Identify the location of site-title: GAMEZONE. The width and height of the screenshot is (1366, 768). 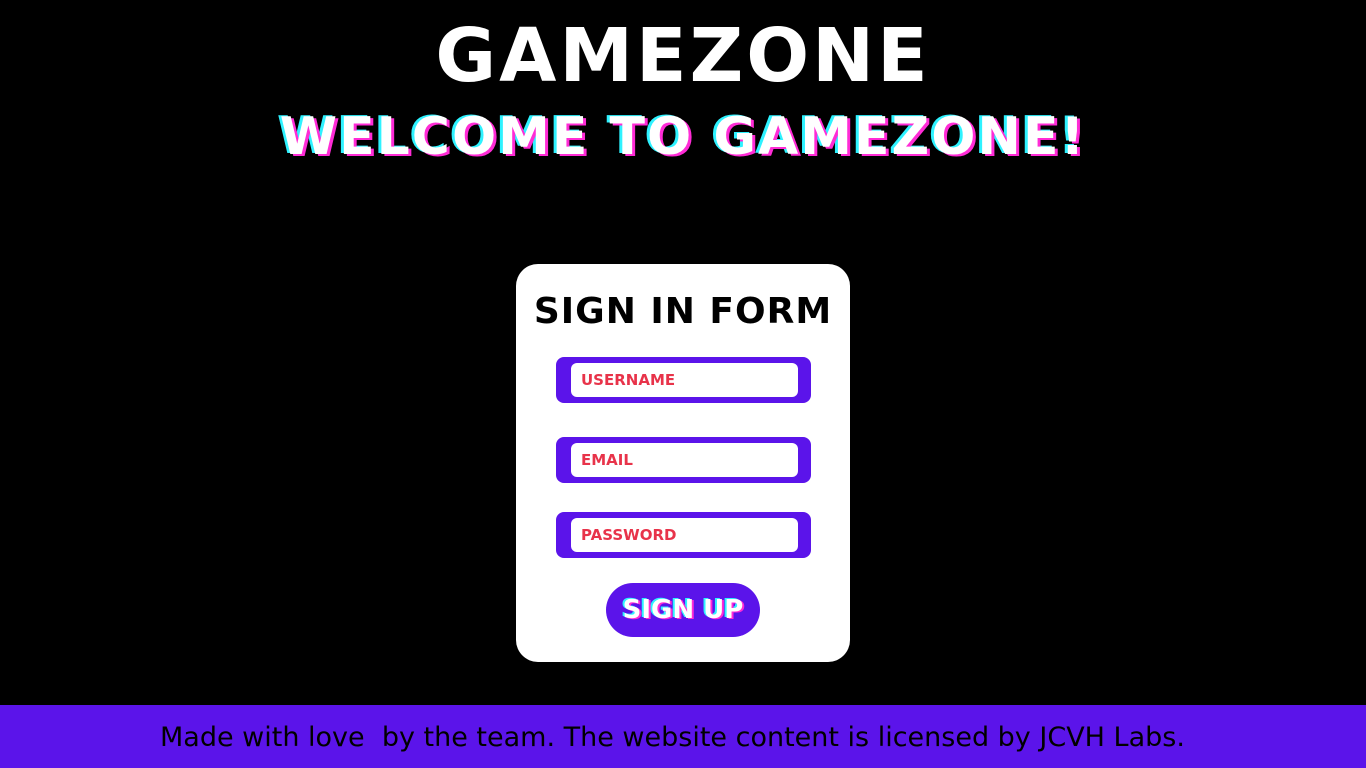
(683, 56).